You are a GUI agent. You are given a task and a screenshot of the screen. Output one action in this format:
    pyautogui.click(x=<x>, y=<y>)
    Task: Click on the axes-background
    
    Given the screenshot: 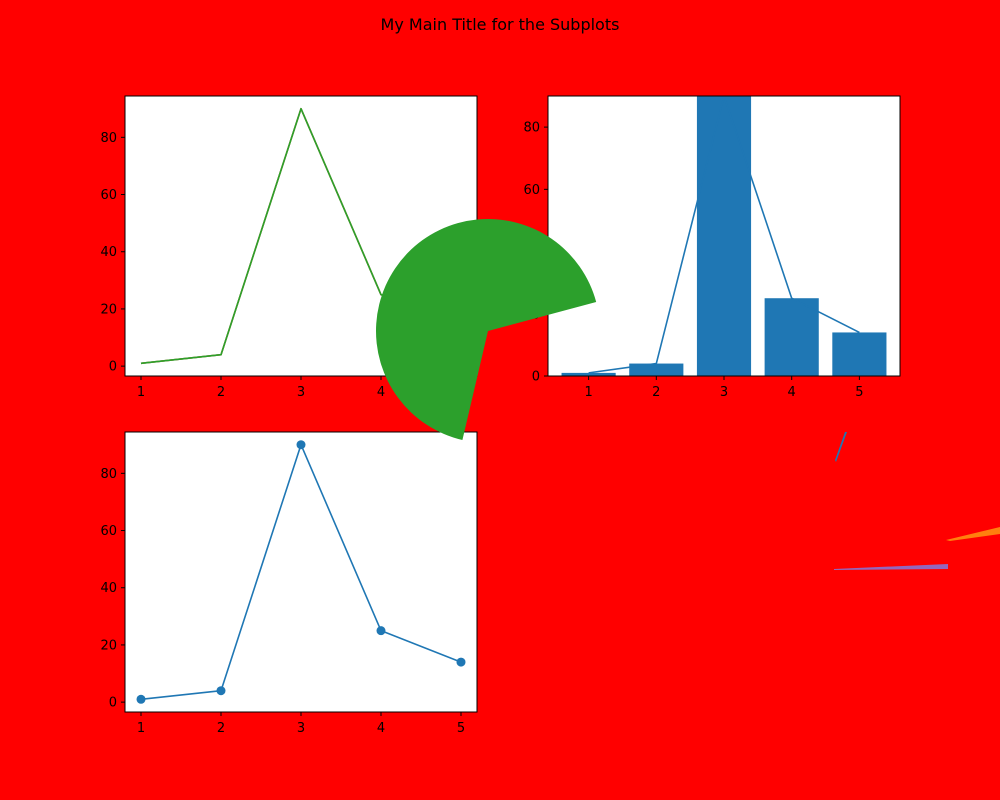 What is the action you would take?
    pyautogui.click(x=301, y=572)
    